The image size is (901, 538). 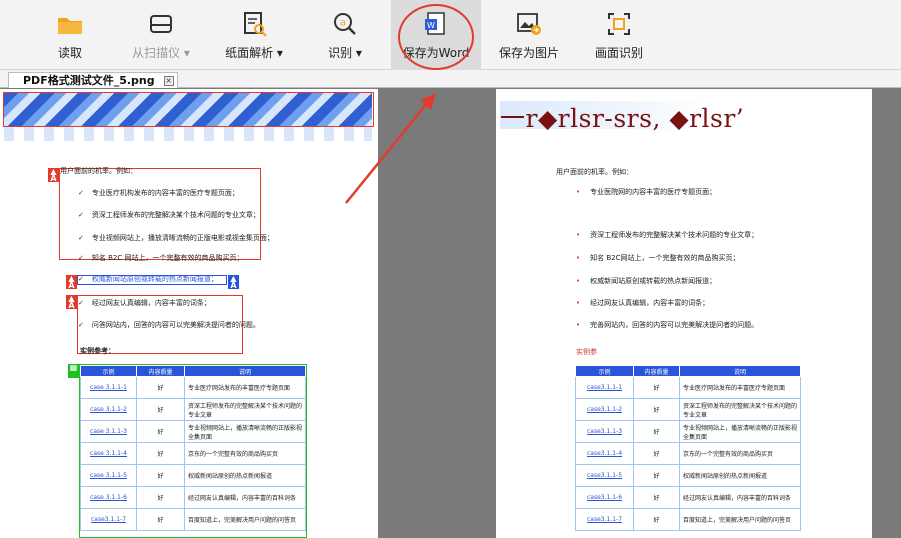 What do you see at coordinates (390, 148) in the screenshot?
I see `annotation-arrow-icon` at bounding box center [390, 148].